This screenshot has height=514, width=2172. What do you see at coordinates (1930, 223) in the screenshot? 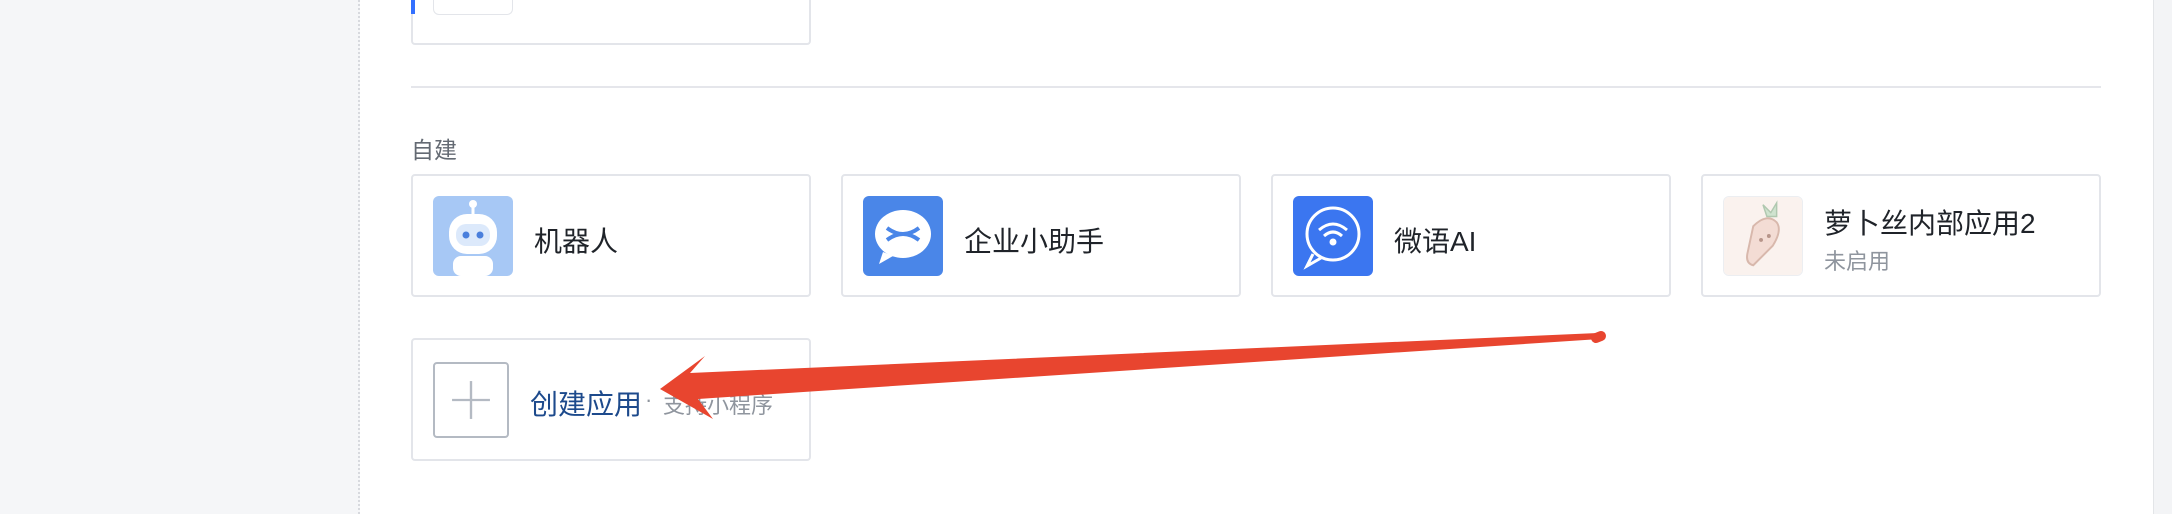
I see `app-name: 萝卜丝内部应用2` at bounding box center [1930, 223].